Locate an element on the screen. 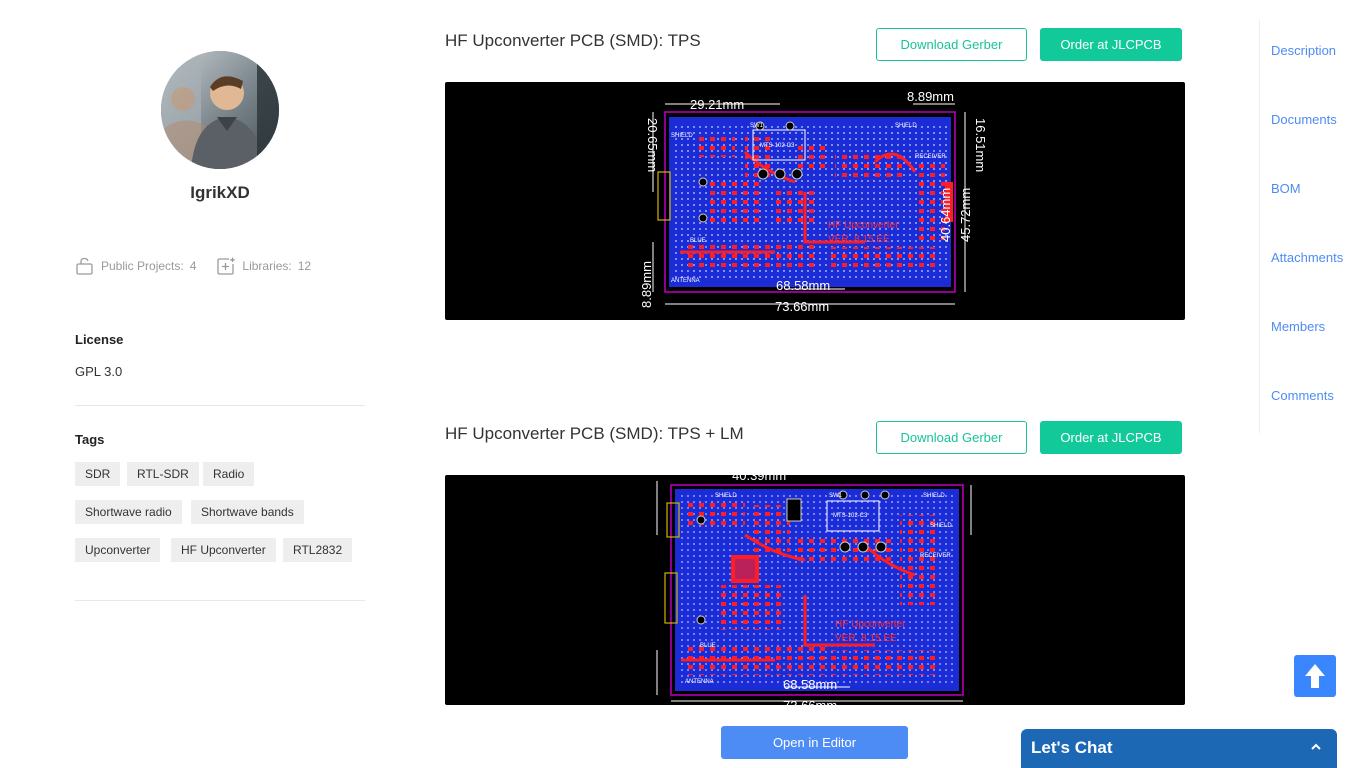  nav-documents: Documents is located at coordinates (1304, 119).